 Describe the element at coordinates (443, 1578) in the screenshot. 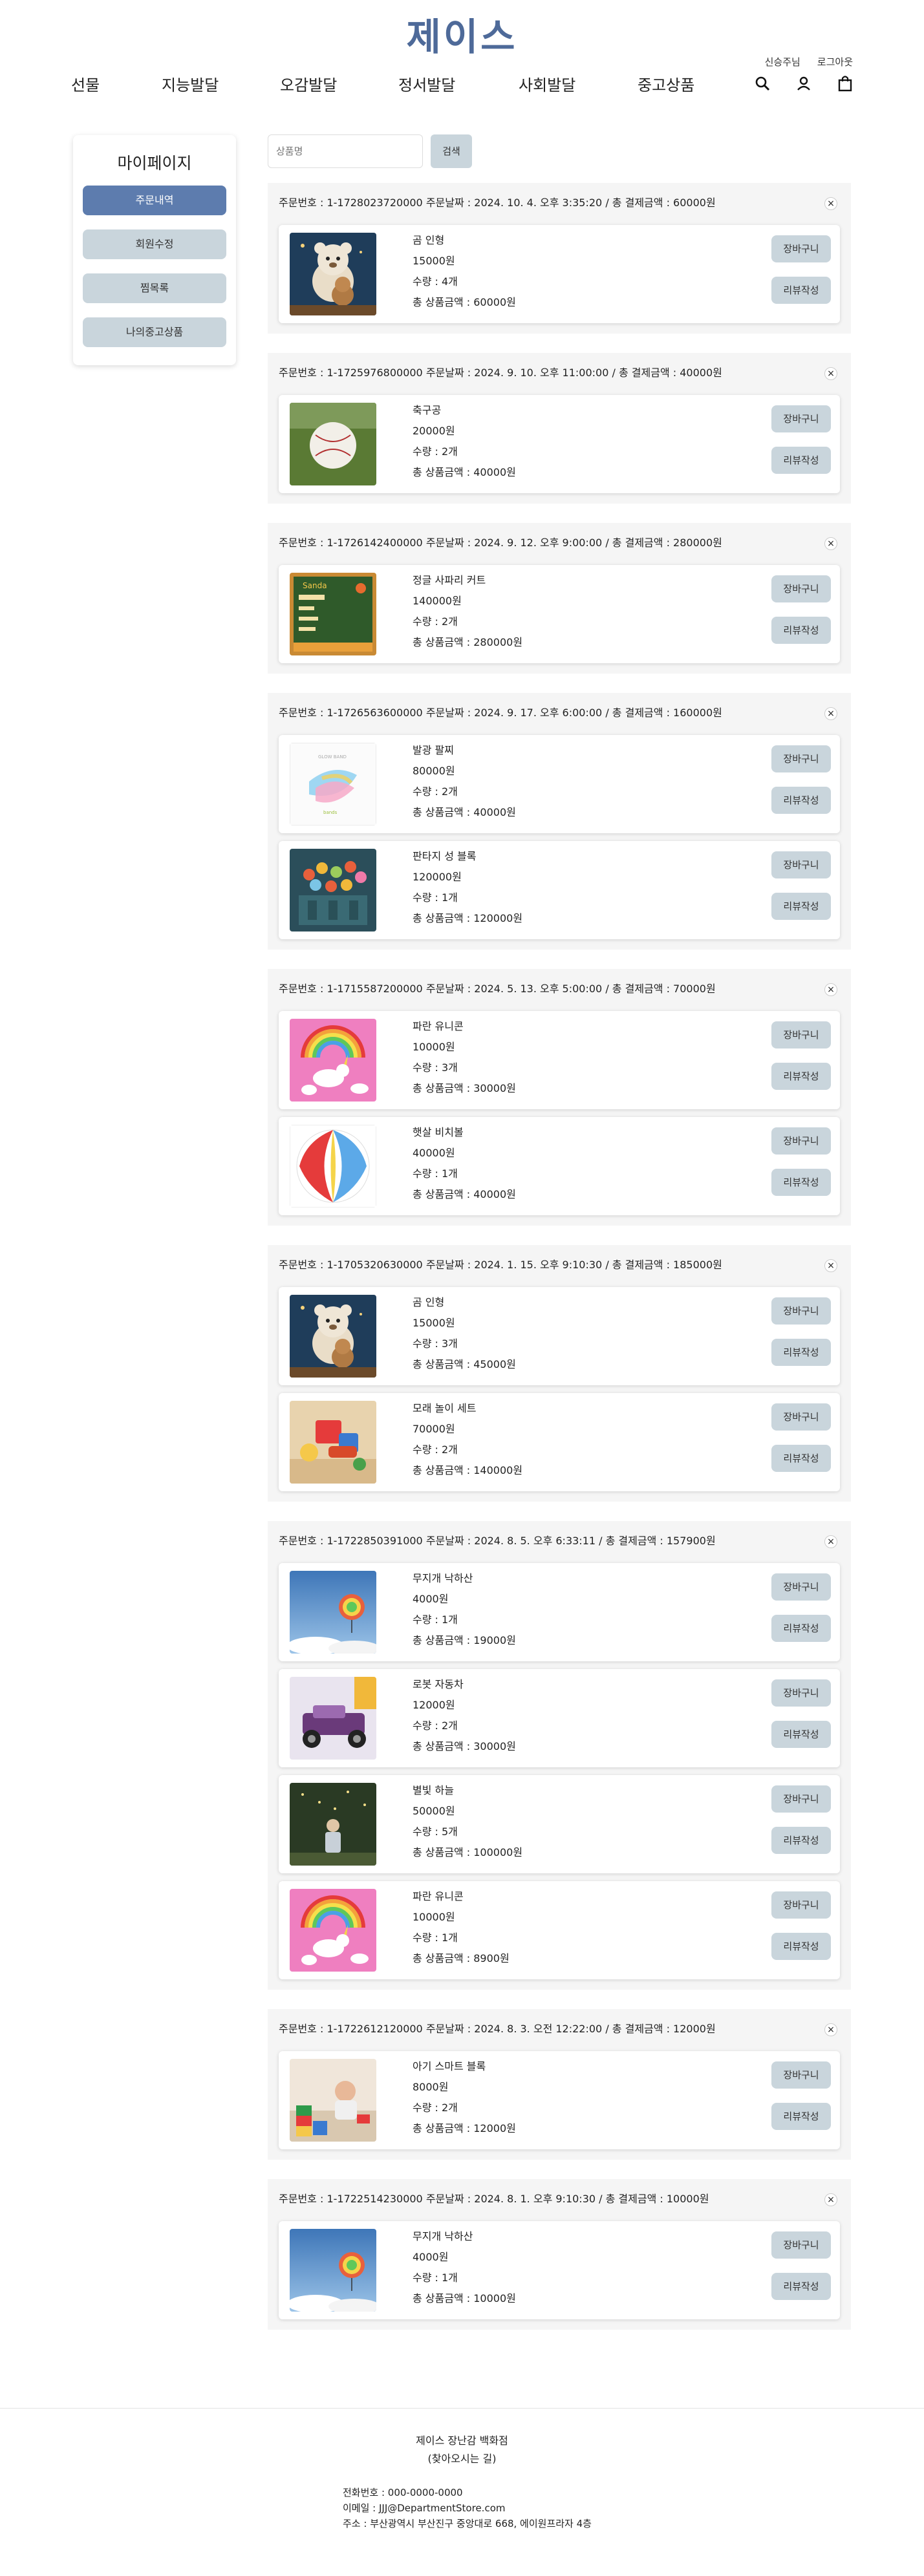

I see `product-name: 무지개 낙하산` at that location.